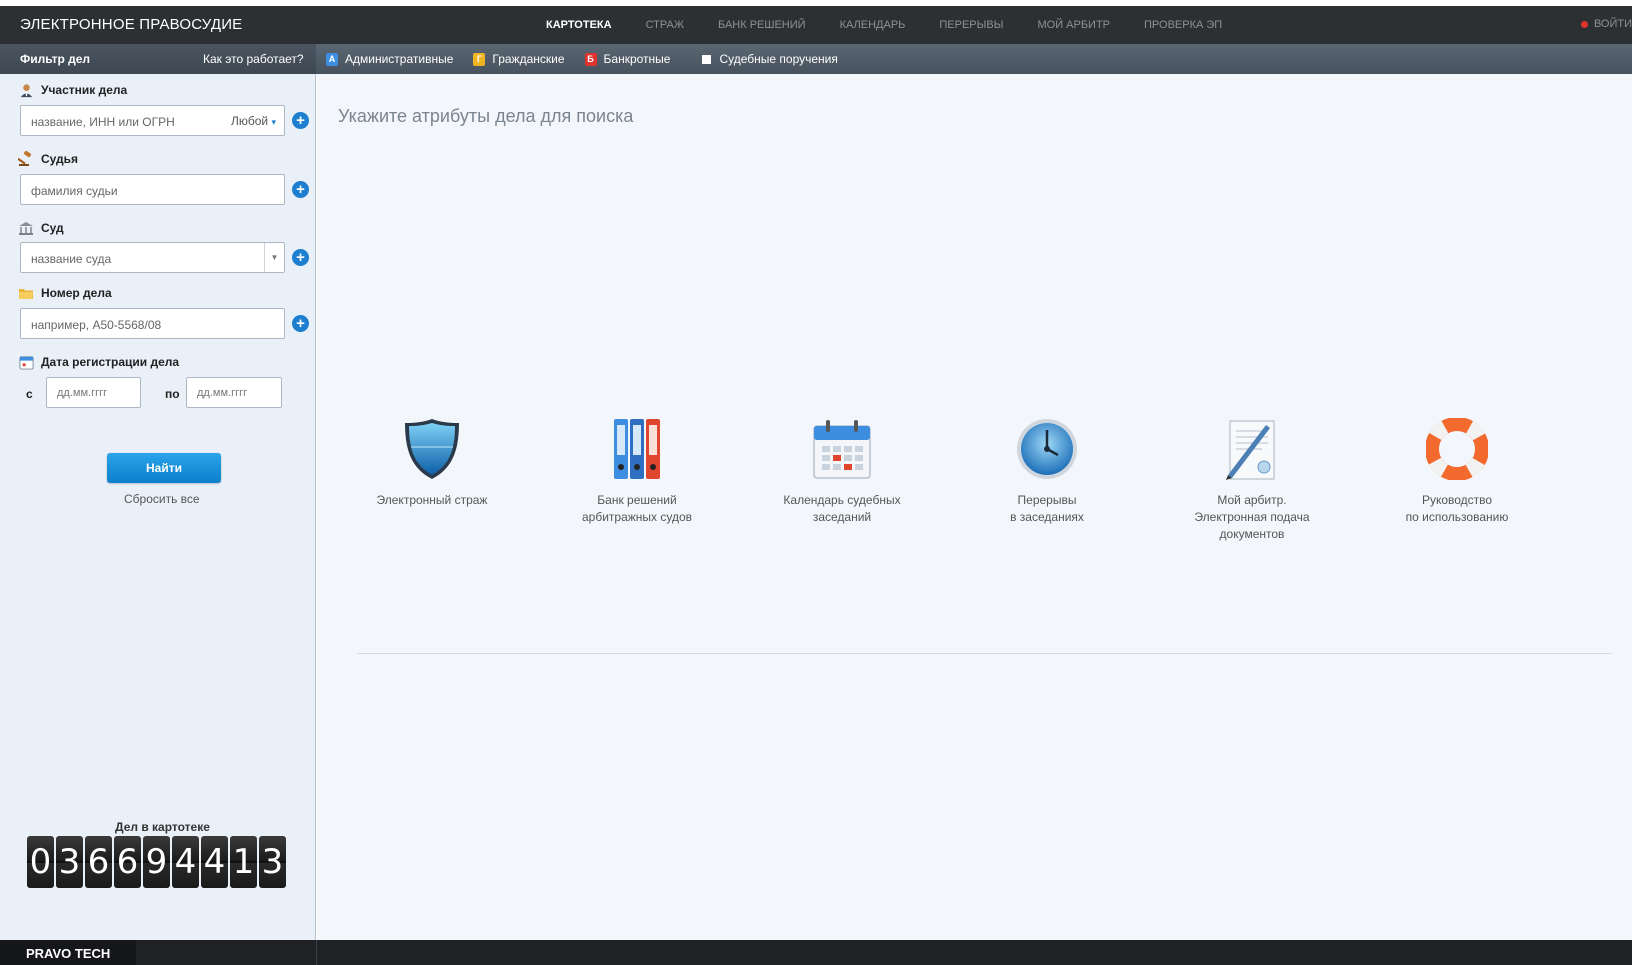 The height and width of the screenshot is (965, 1632). What do you see at coordinates (234, 392) in the screenshot?
I see `date-to-input: дд.мм.гггг` at bounding box center [234, 392].